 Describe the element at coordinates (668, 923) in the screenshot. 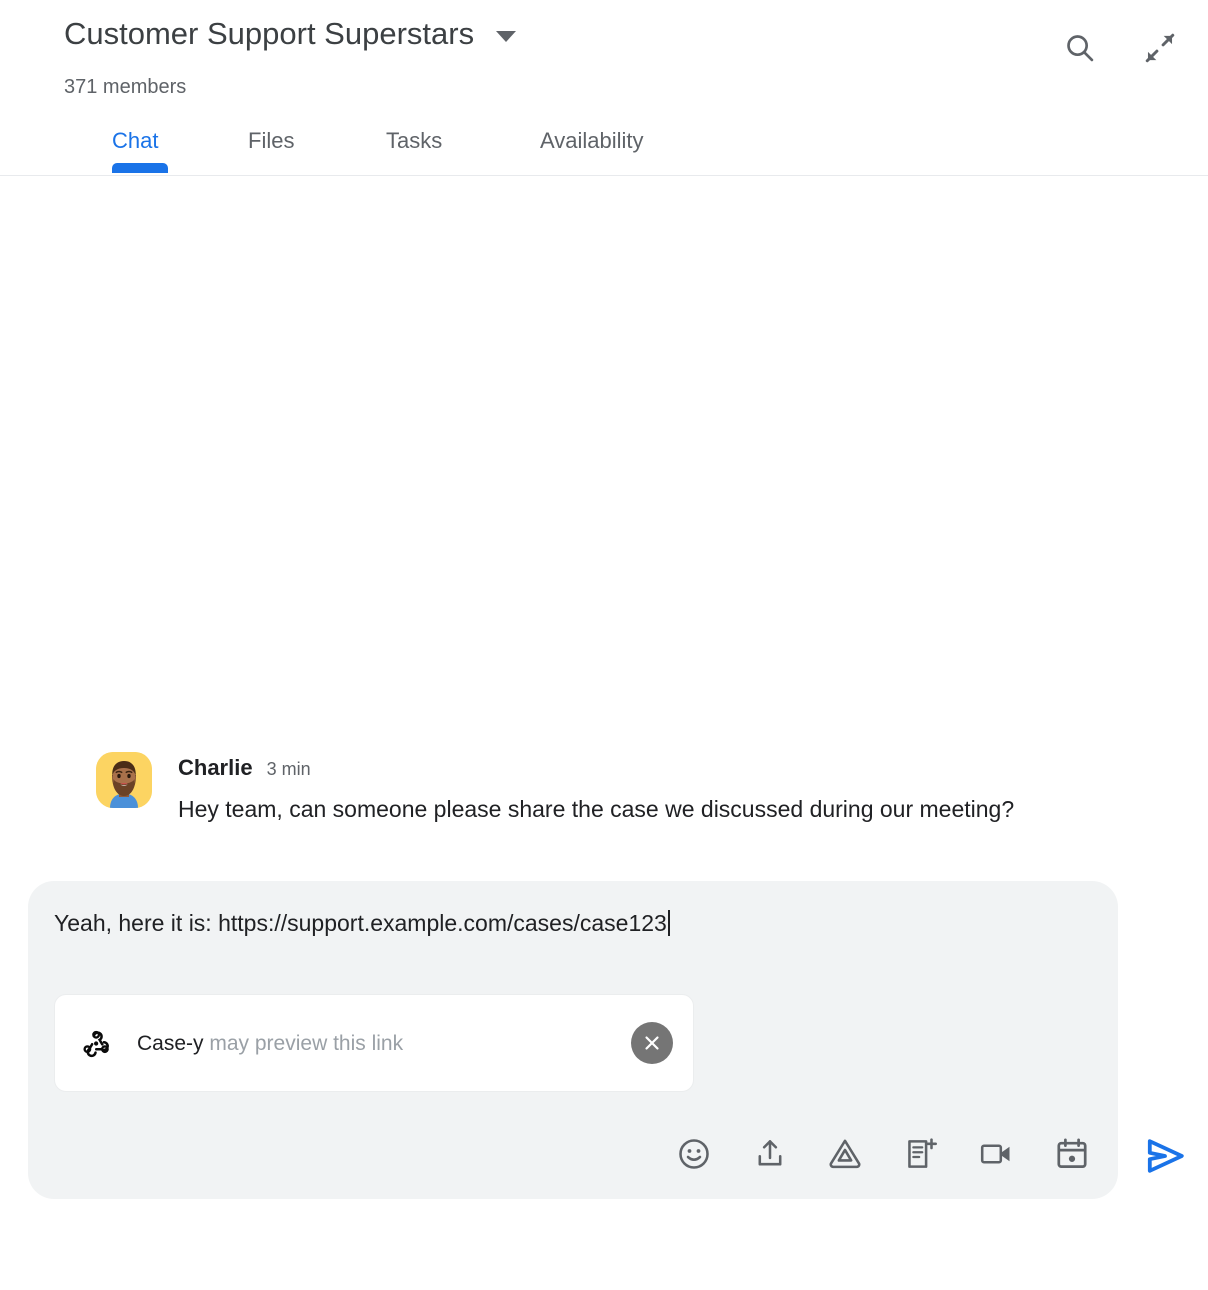

I see `text-cursor` at that location.